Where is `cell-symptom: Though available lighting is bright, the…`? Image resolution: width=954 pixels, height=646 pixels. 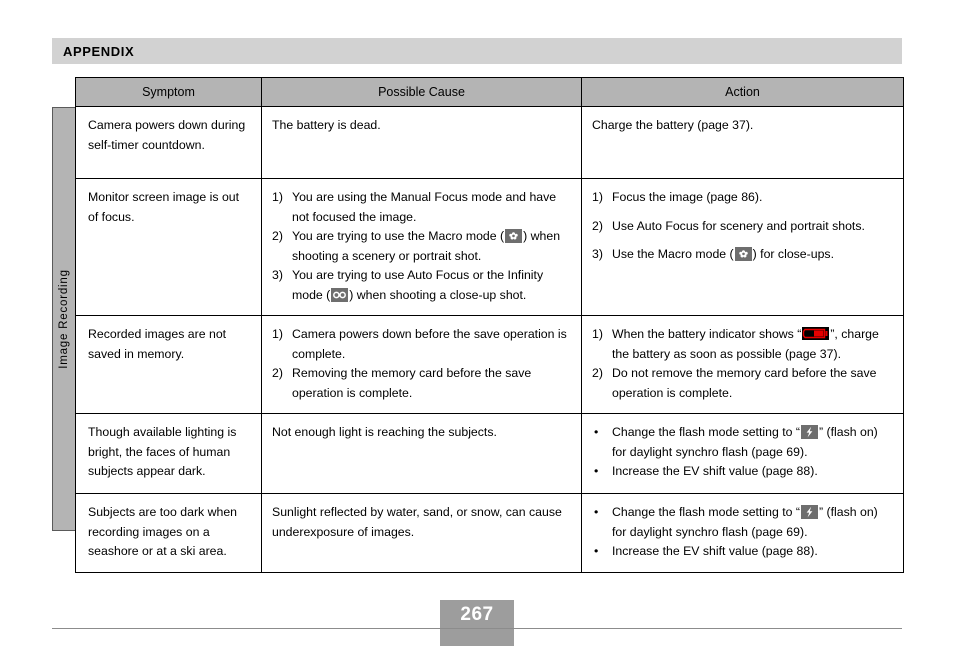
cell-symptom: Though available lighting is bright, the… is located at coordinates (168, 453).